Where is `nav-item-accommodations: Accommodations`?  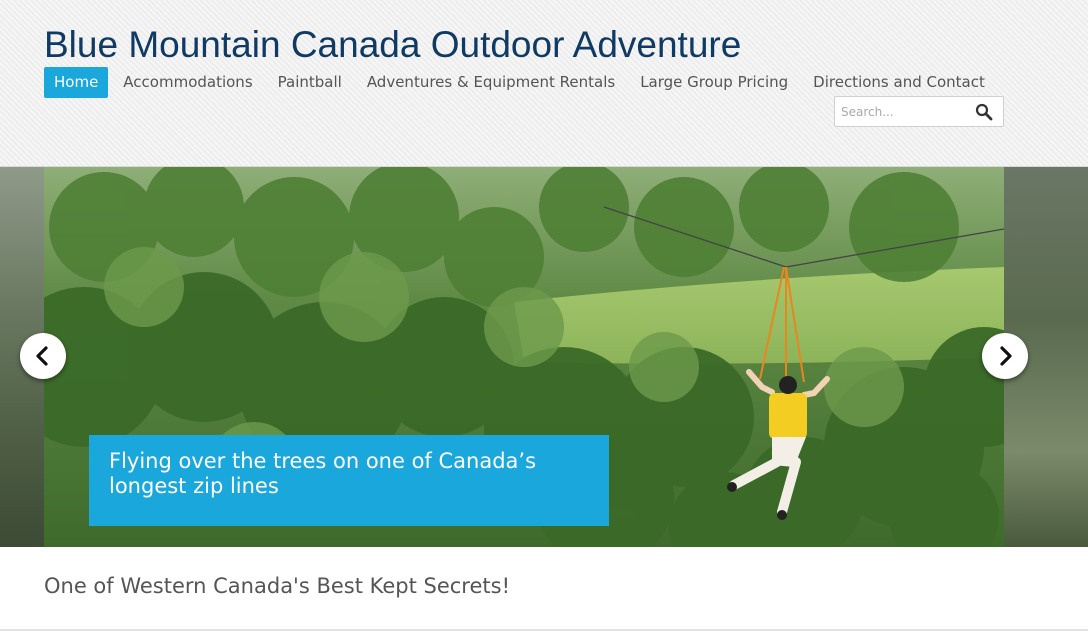
nav-item-accommodations: Accommodations is located at coordinates (187, 82).